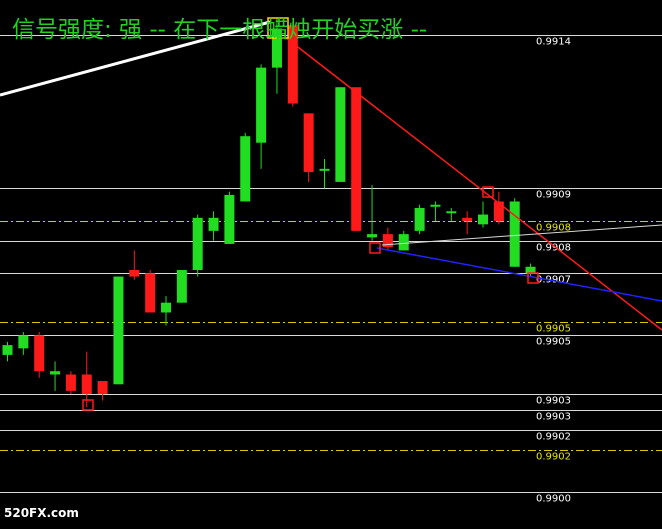  What do you see at coordinates (553, 437) in the screenshot?
I see `price-label-9: 0.9902` at bounding box center [553, 437].